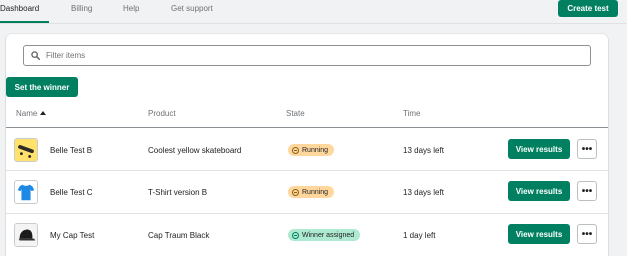  Describe the element at coordinates (178, 192) in the screenshot. I see `product-name: T-Shirt version B` at that location.